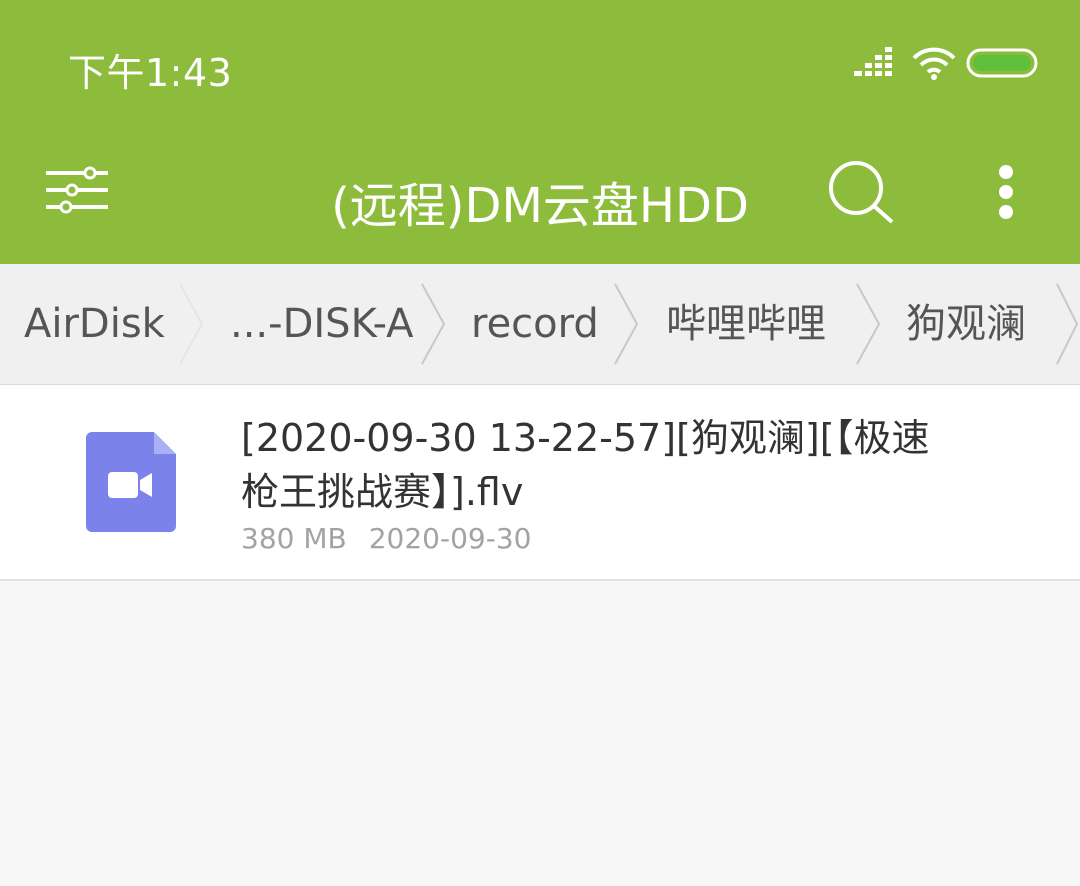  What do you see at coordinates (540, 65) in the screenshot?
I see `status-bar: 下午1:43` at bounding box center [540, 65].